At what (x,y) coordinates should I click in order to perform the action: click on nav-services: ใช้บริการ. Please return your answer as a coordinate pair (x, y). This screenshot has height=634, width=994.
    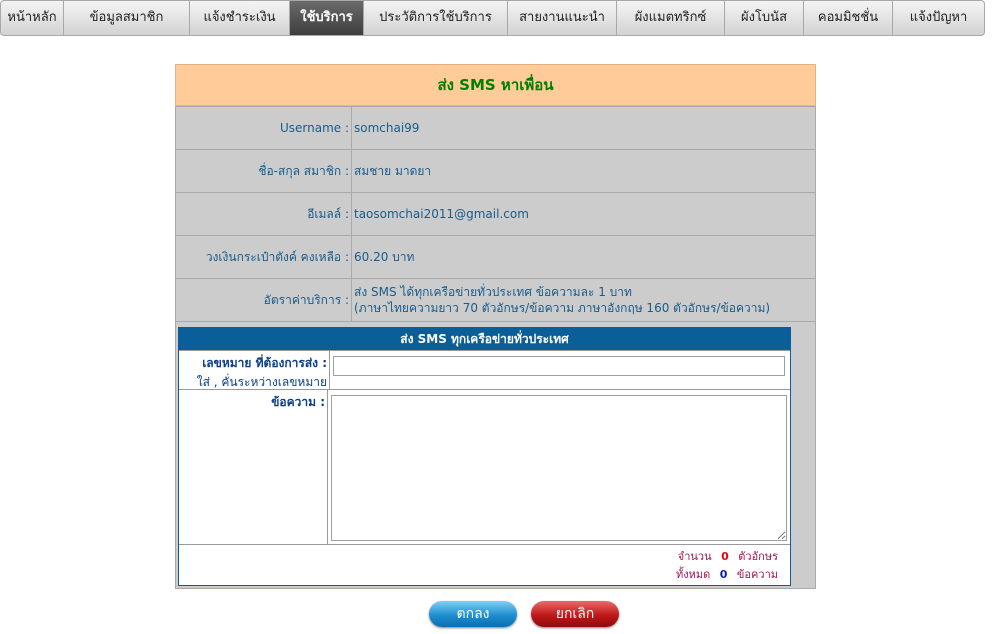
    Looking at the image, I should click on (327, 18).